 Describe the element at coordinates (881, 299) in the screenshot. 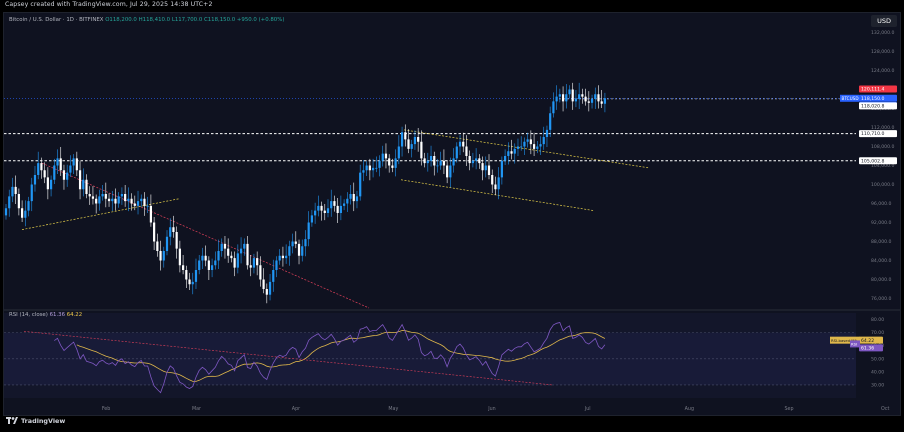

I see `price-axis-label: 76,000.0` at that location.